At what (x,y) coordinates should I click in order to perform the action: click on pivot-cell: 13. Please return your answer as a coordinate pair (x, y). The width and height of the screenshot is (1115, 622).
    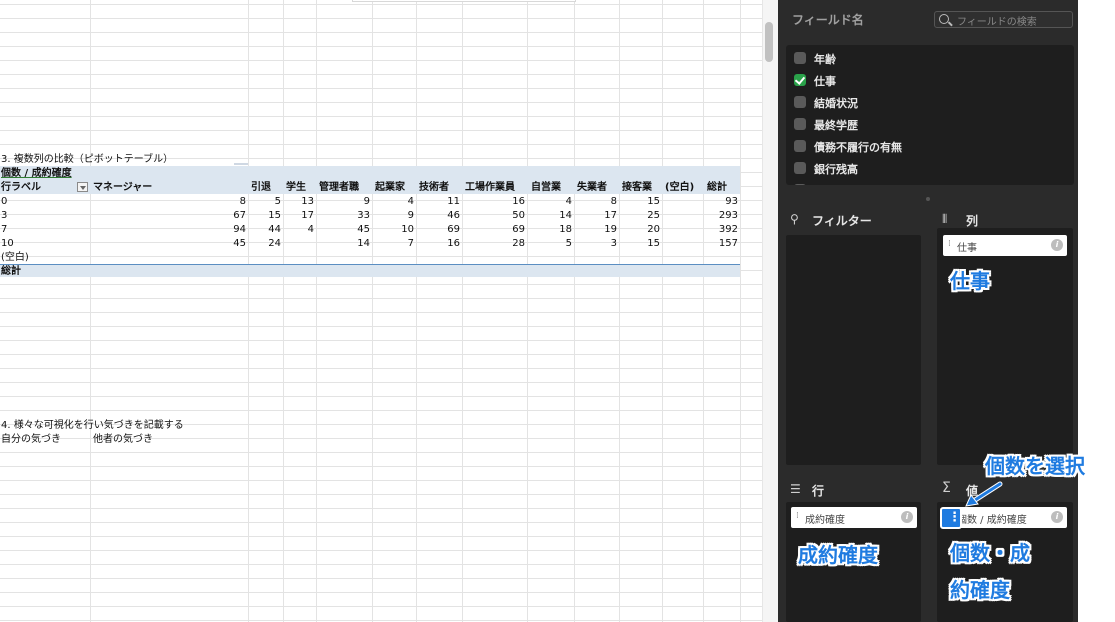
    Looking at the image, I should click on (294, 201).